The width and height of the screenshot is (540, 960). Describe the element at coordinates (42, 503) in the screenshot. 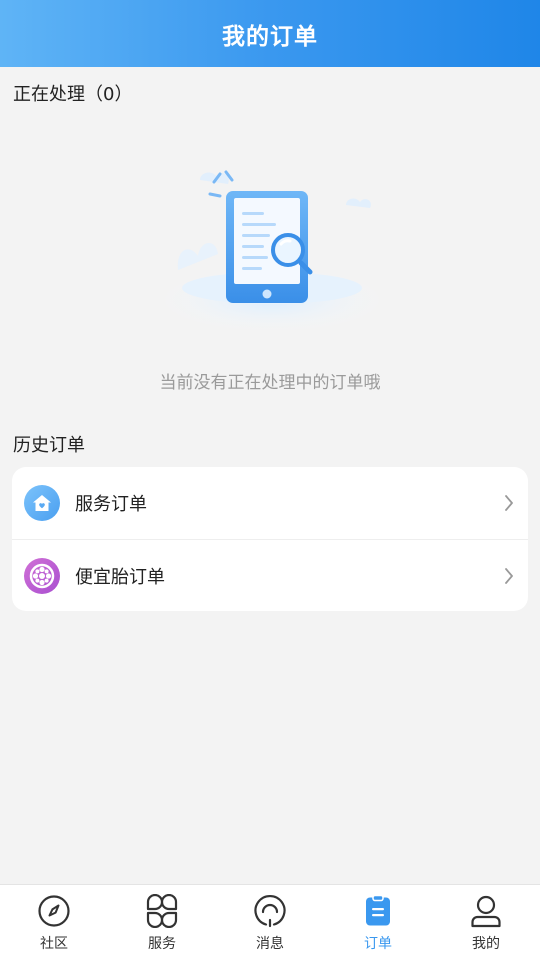

I see `house-icon` at that location.